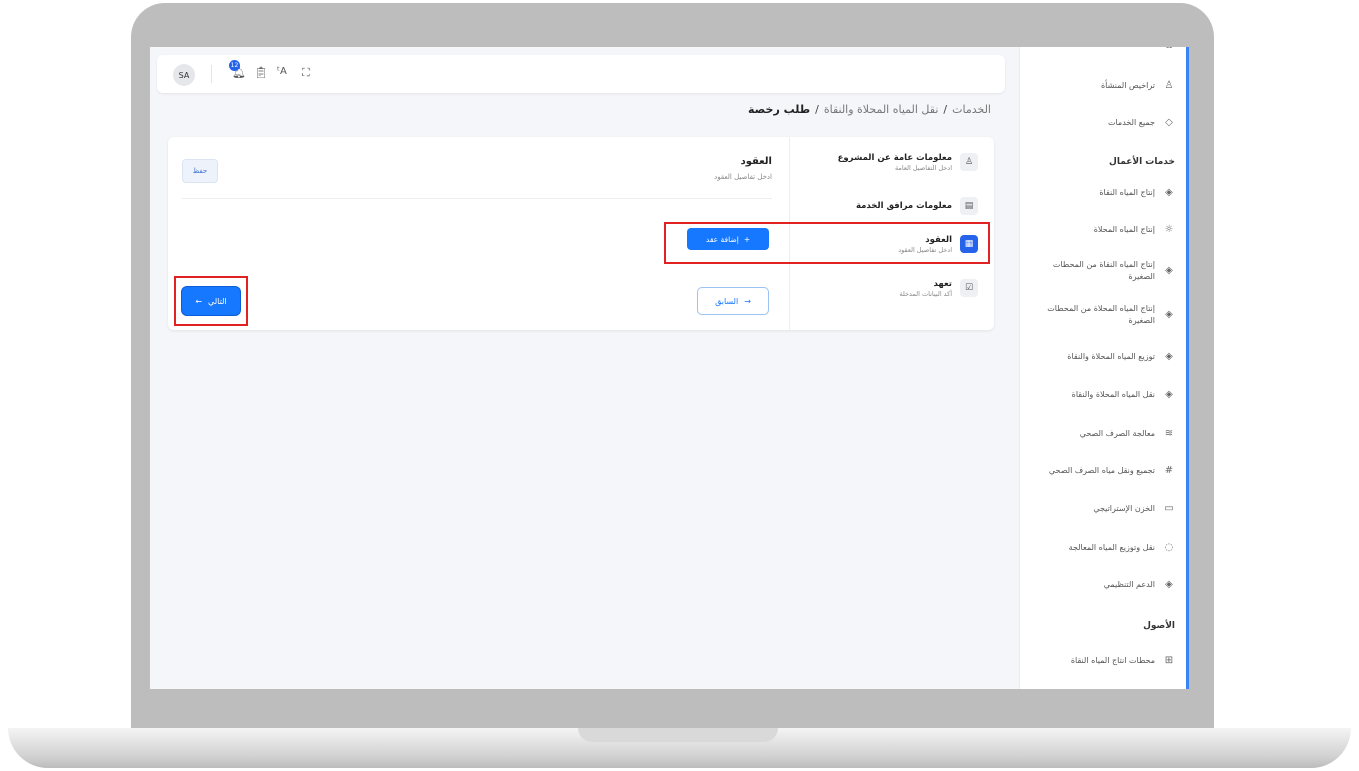 This screenshot has width=1359, height=771. Describe the element at coordinates (1105, 433) in the screenshot. I see `sidebar-item-service: ≋ معالجة الصرف الصحي` at that location.